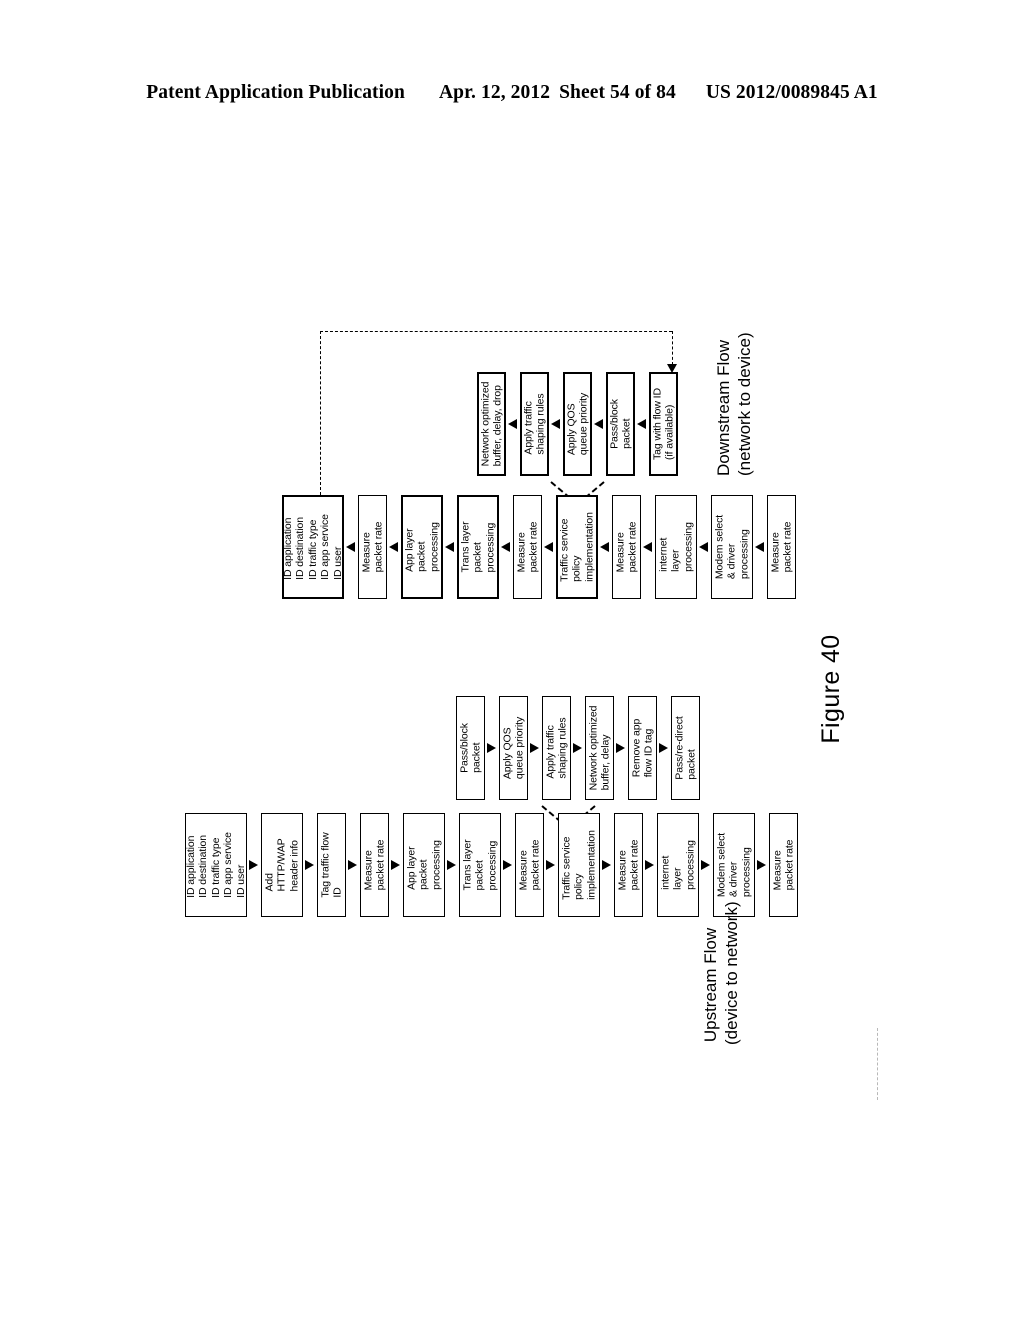 The image size is (1024, 1320). What do you see at coordinates (877, 1064) in the screenshot?
I see `page-margin-tick` at bounding box center [877, 1064].